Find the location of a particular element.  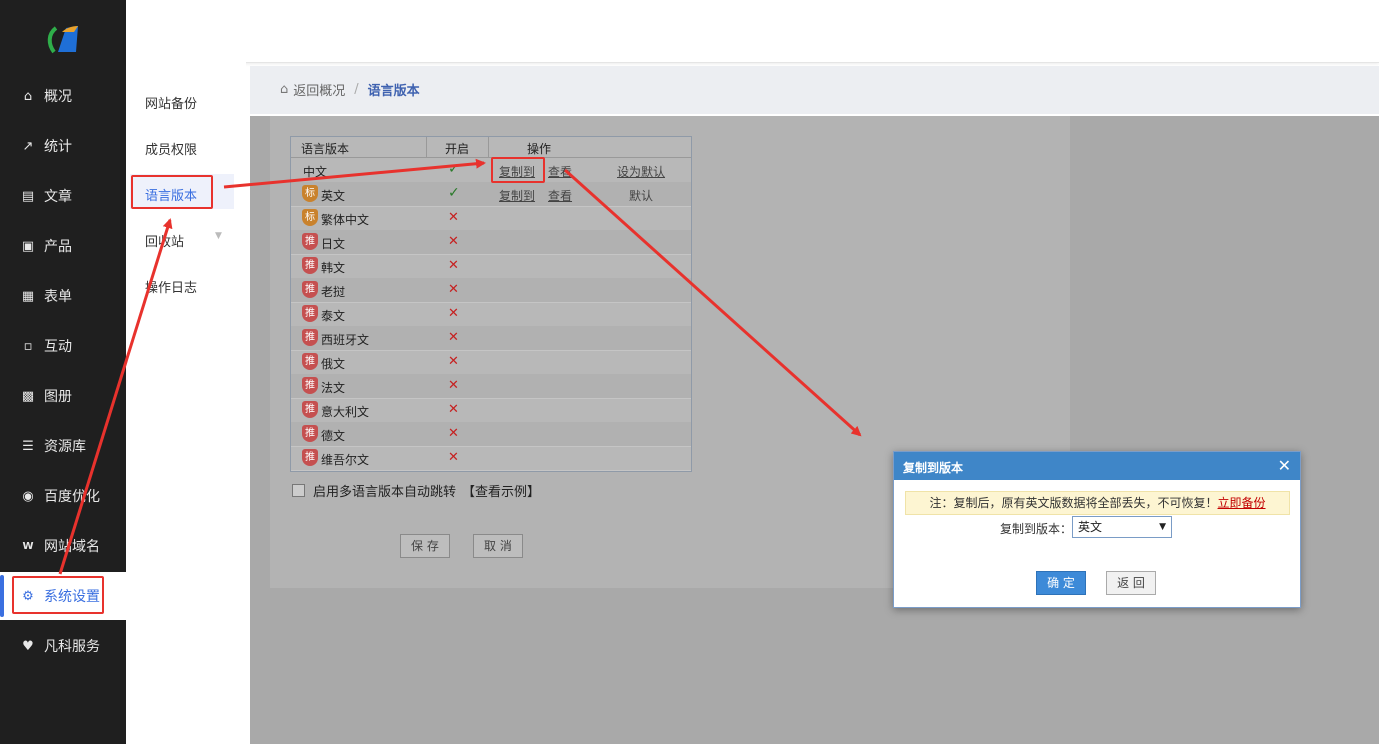

annotation-box-language is located at coordinates (172, 192).